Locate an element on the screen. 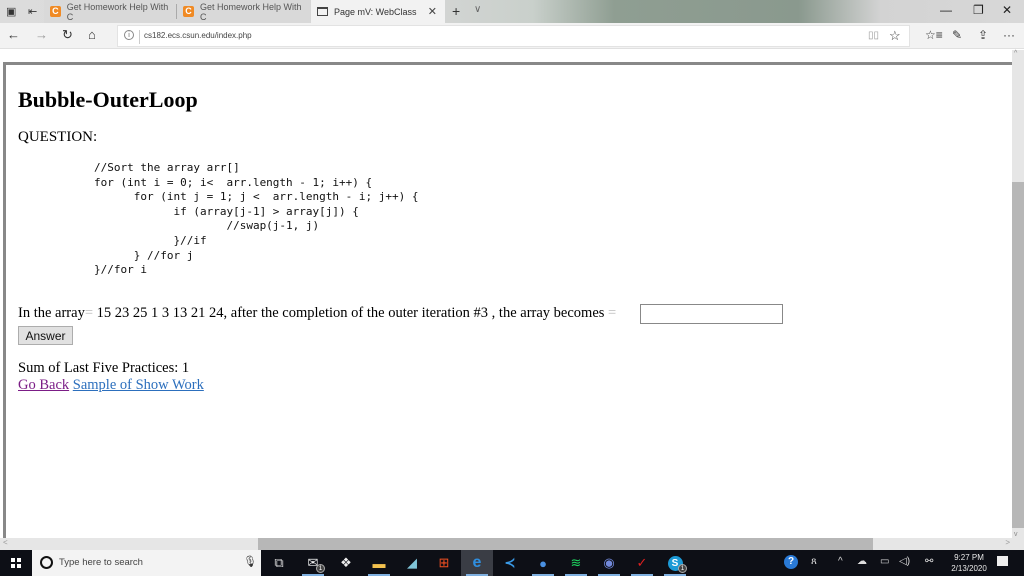  trend-micro-icon: ✓ is located at coordinates (642, 562).